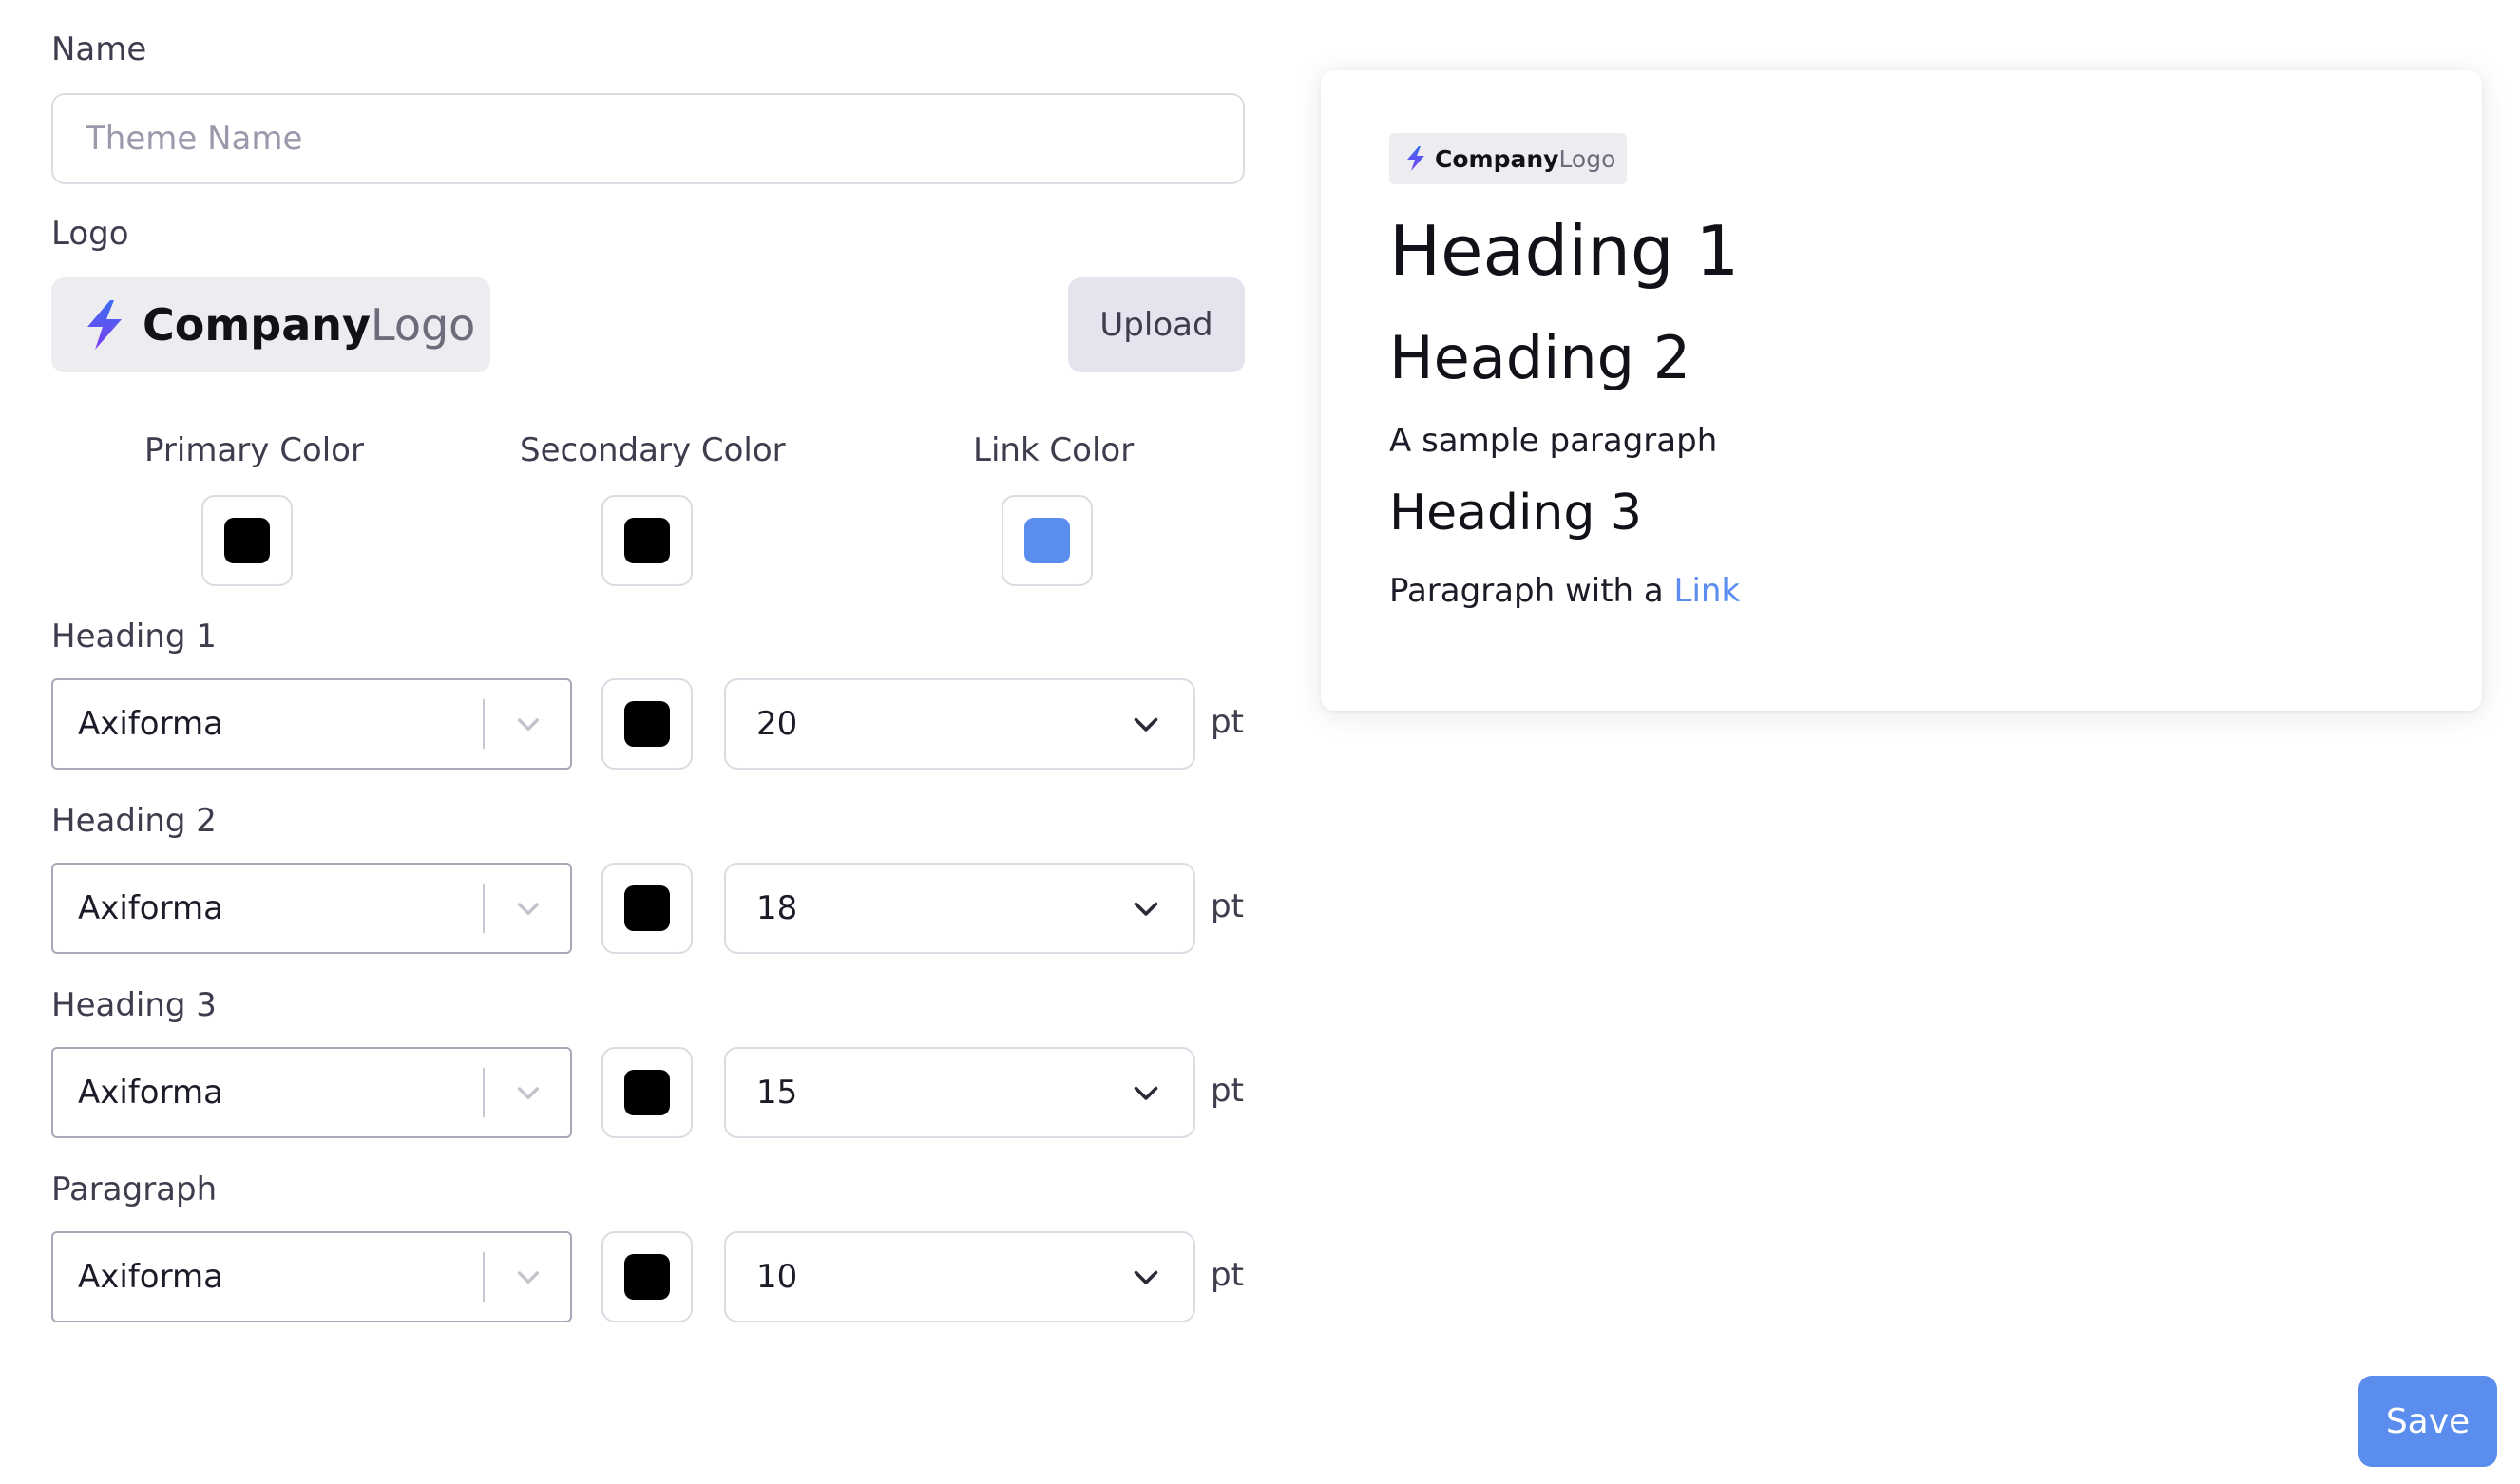  I want to click on link-color-swatch, so click(1047, 540).